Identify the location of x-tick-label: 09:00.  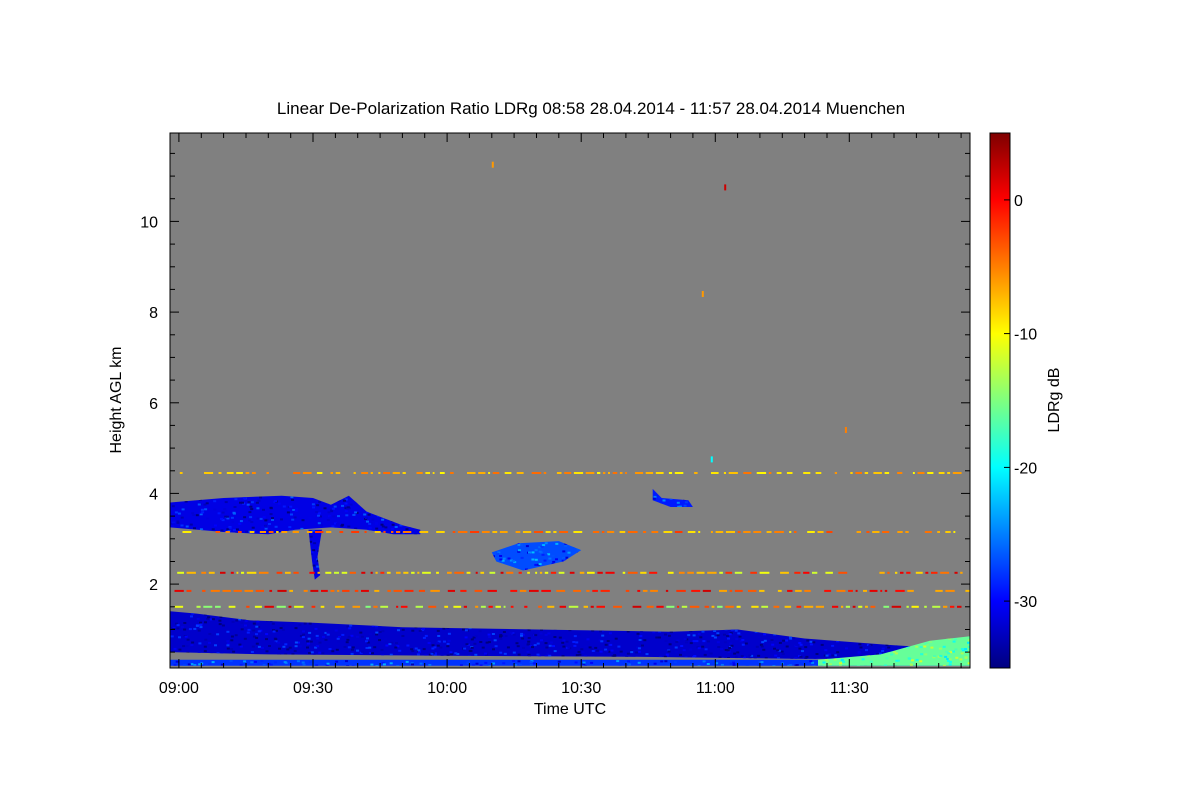
(179, 688).